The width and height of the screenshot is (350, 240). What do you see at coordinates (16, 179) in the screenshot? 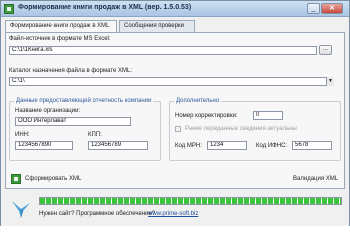
I see `xml-file-icon` at bounding box center [16, 179].